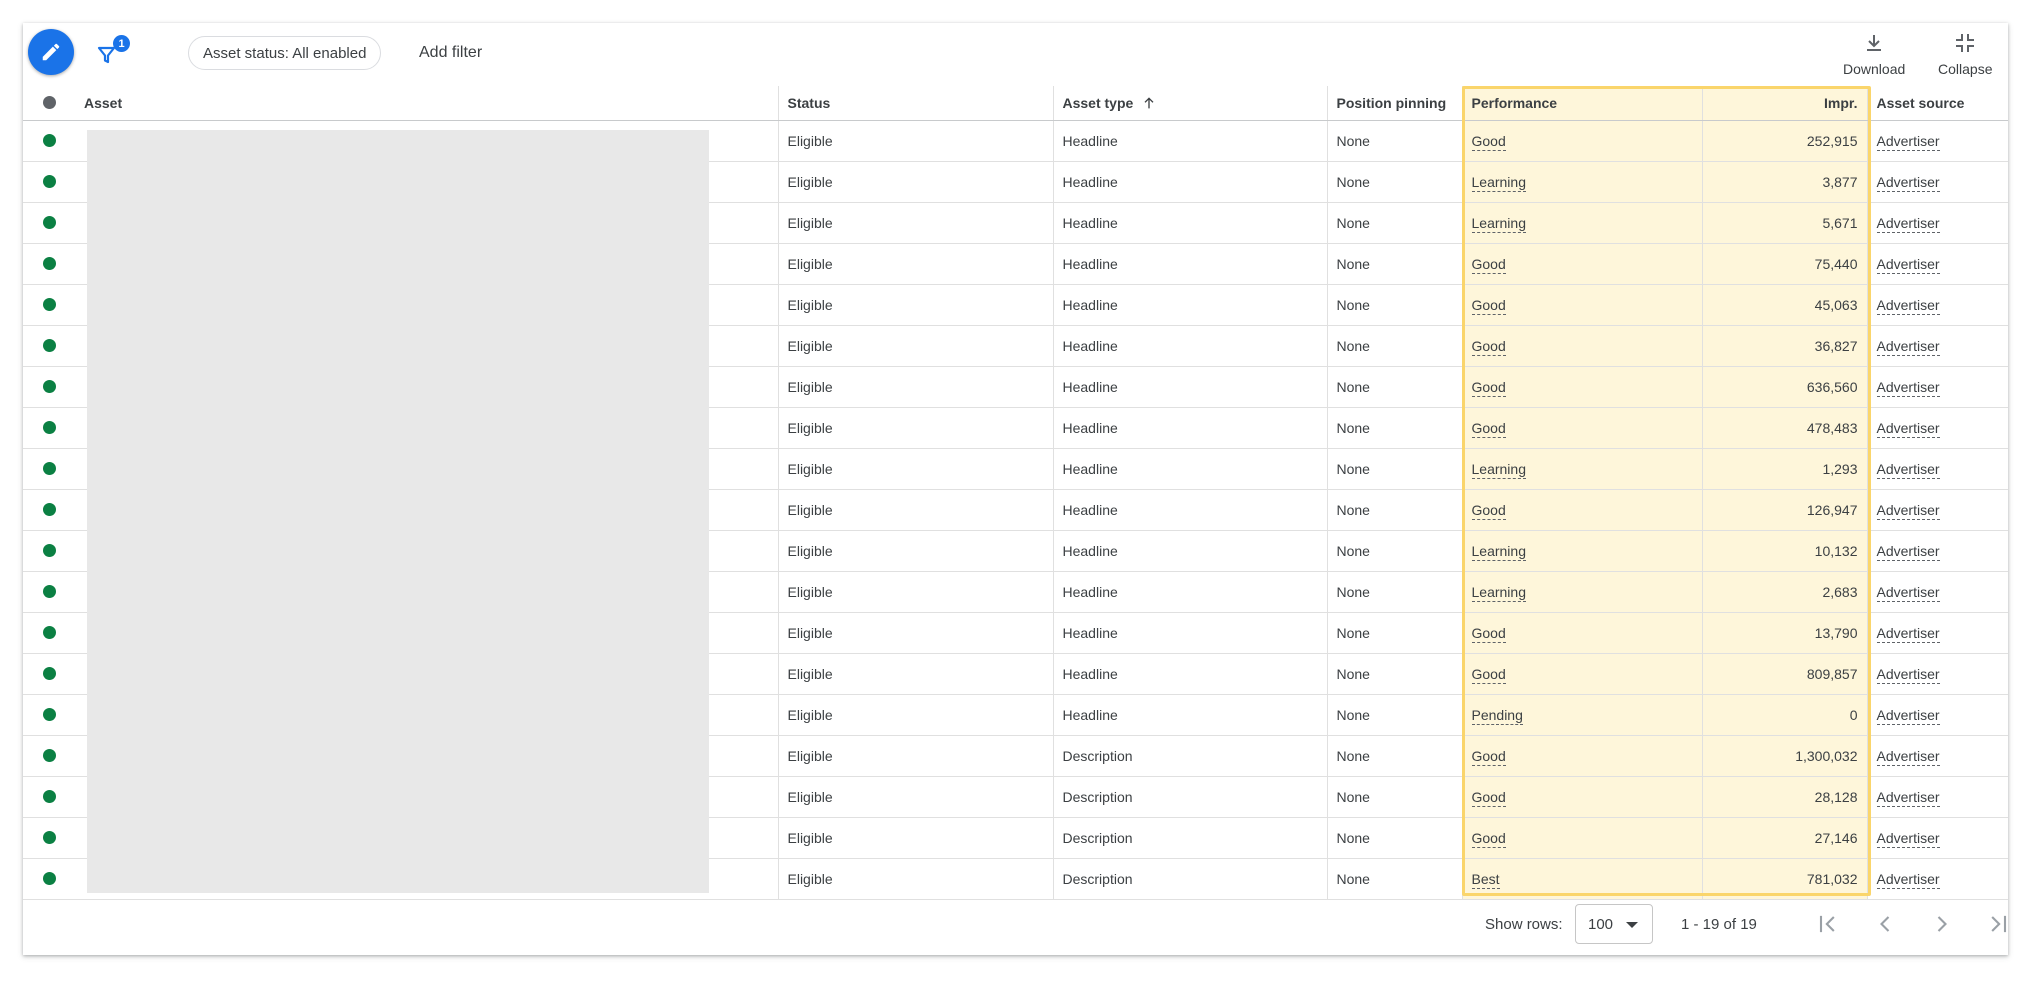  Describe the element at coordinates (1784, 838) in the screenshot. I see `impressions-cell: 27,146` at that location.